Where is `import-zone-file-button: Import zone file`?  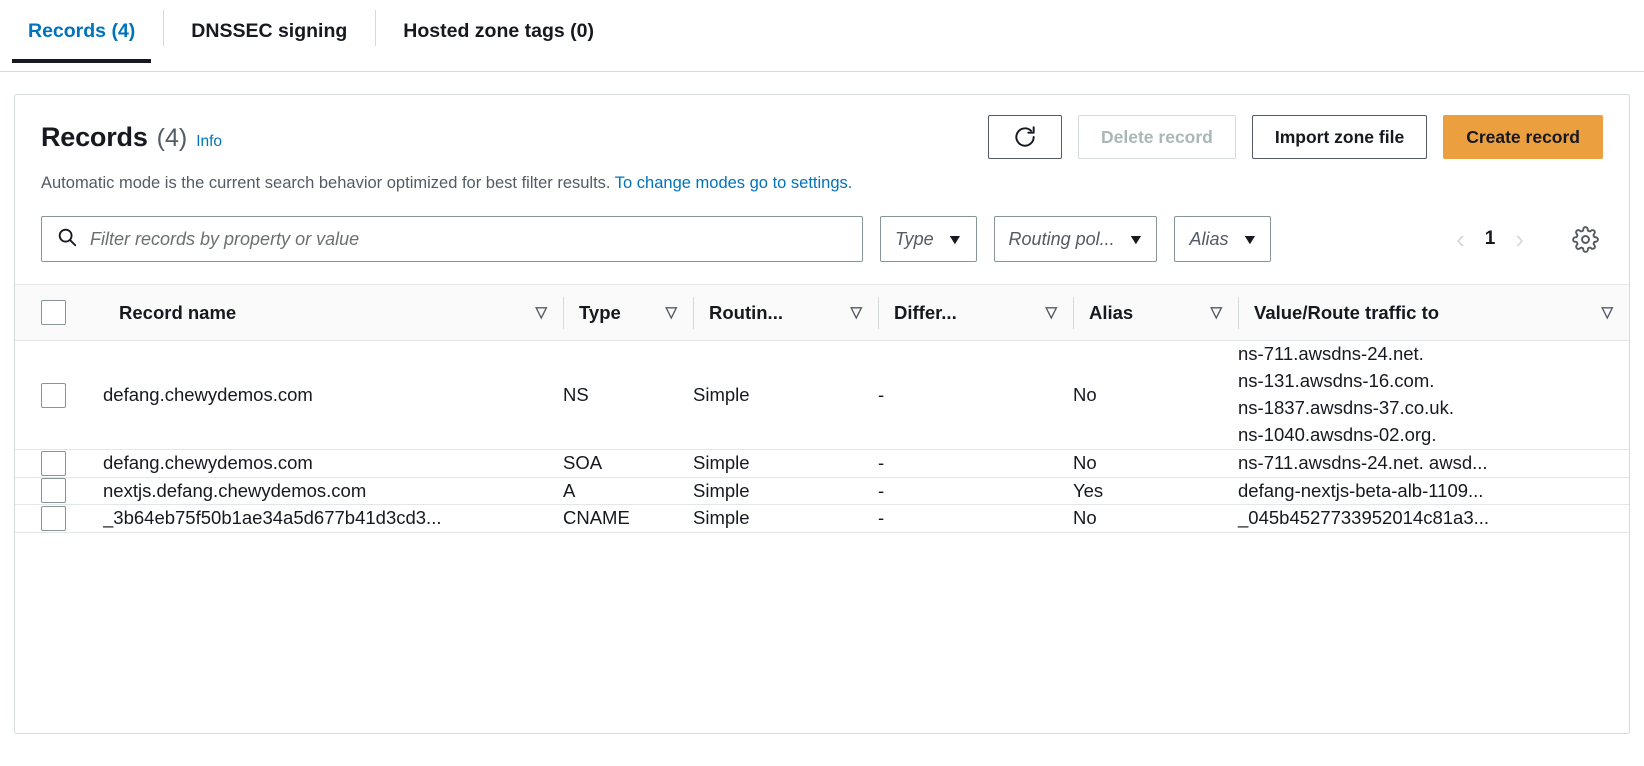
import-zone-file-button: Import zone file is located at coordinates (1339, 137).